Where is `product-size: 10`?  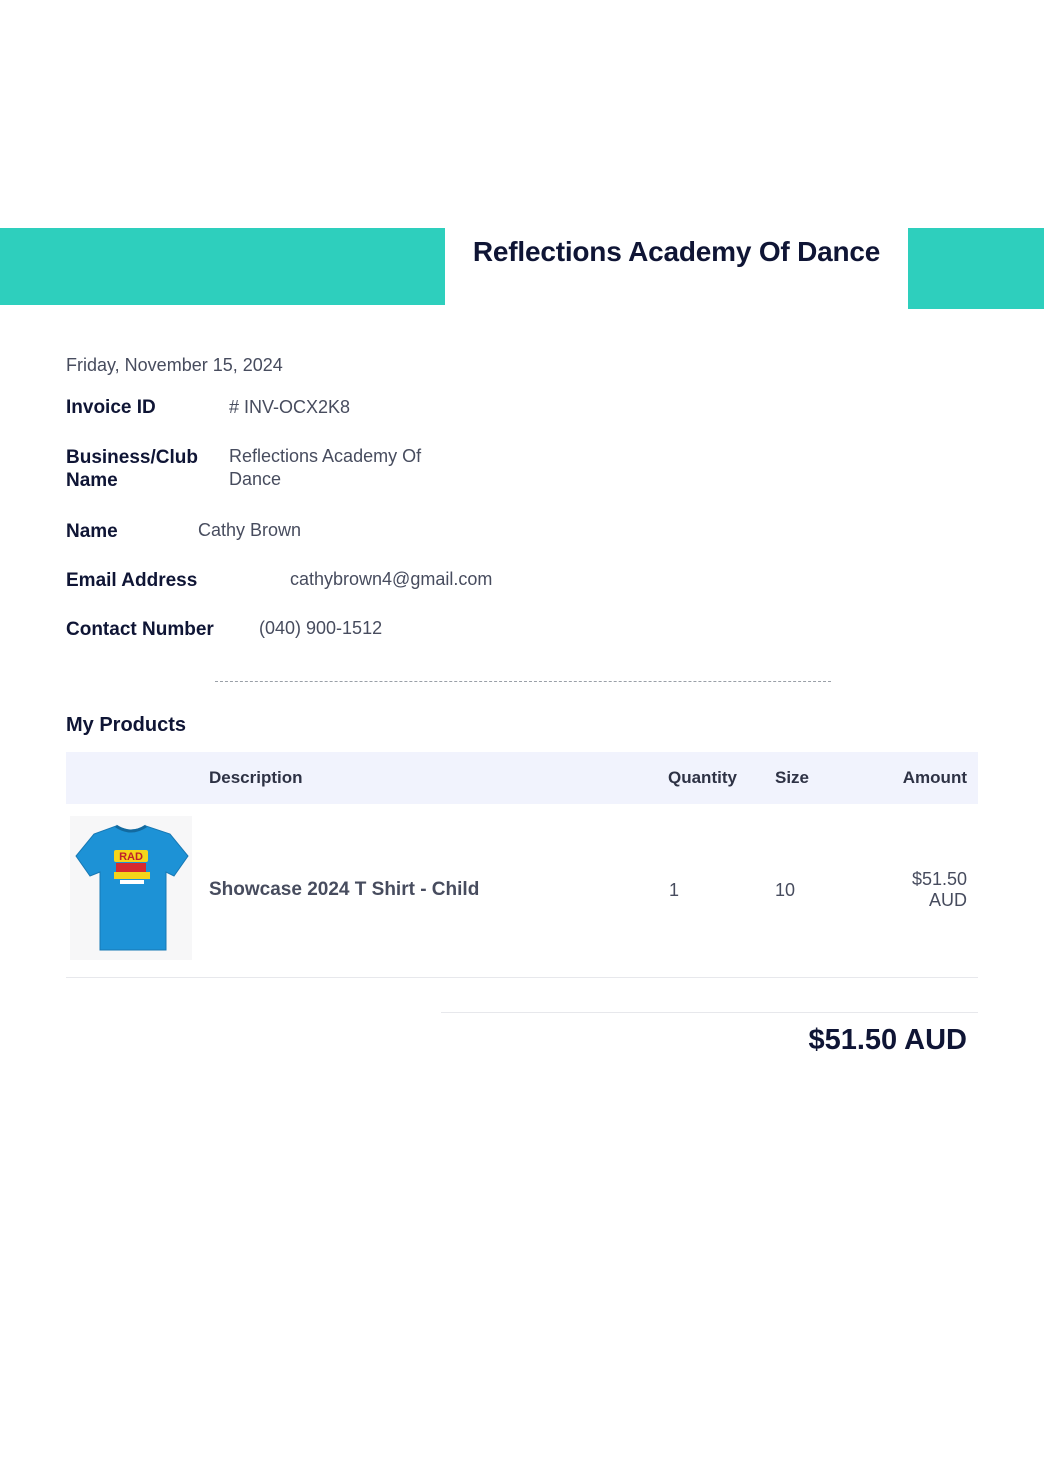 product-size: 10 is located at coordinates (785, 890).